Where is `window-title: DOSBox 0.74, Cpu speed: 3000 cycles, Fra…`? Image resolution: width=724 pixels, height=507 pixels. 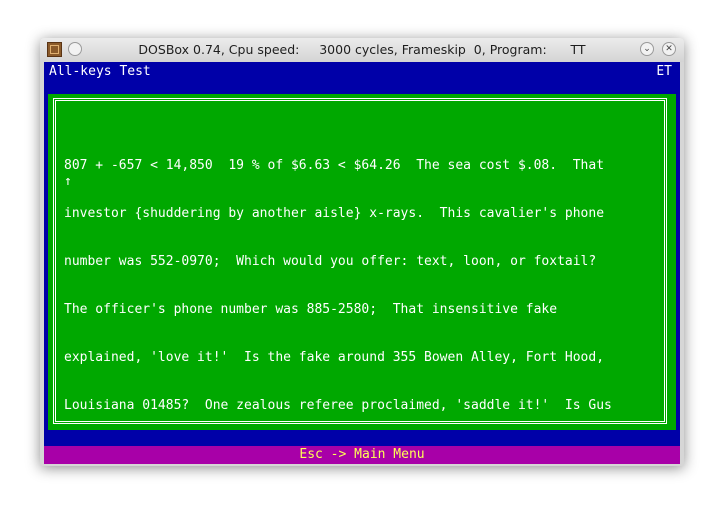
window-title: DOSBox 0.74, Cpu speed: 3000 cycles, Fra… is located at coordinates (362, 49).